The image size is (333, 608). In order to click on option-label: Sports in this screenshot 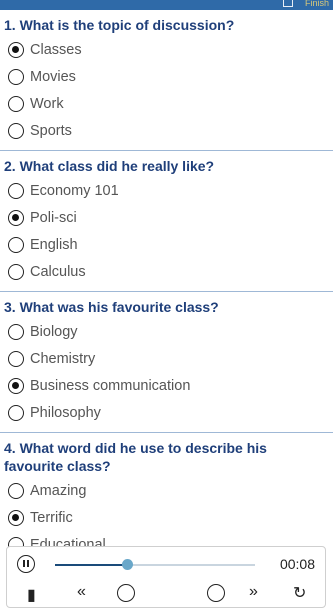, I will do `click(51, 130)`.